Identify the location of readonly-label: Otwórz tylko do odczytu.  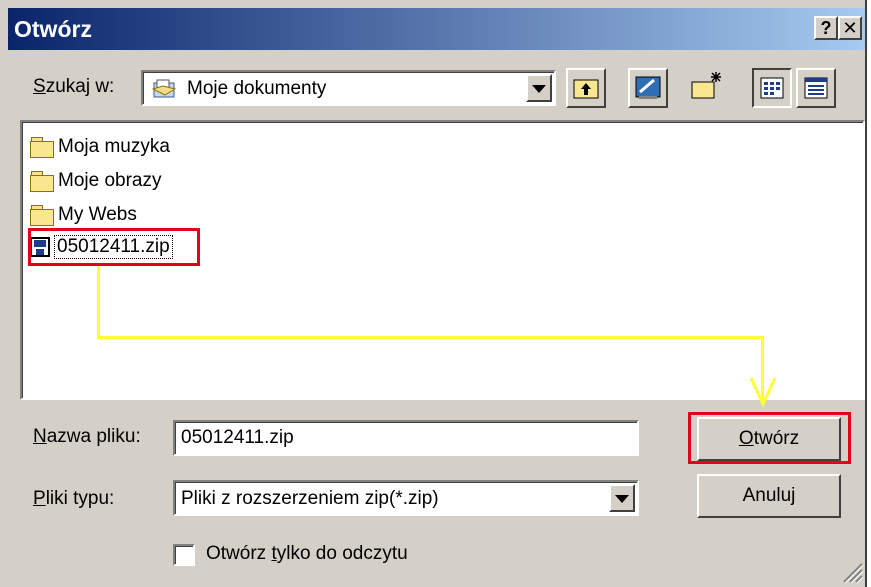
(307, 554).